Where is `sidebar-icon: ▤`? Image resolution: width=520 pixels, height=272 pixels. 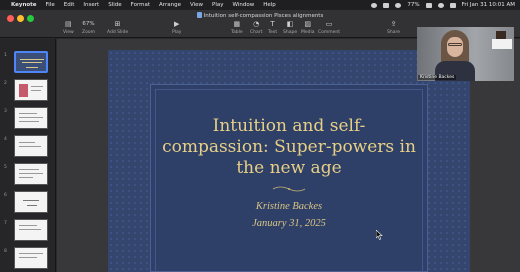 sidebar-icon: ▤ is located at coordinates (68, 24).